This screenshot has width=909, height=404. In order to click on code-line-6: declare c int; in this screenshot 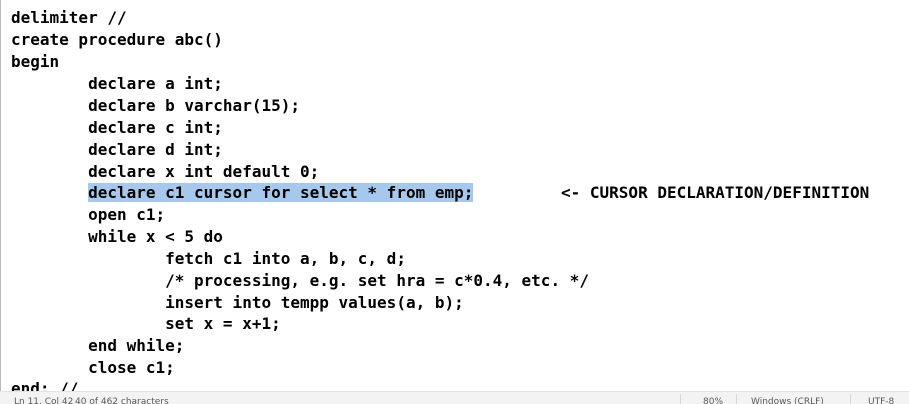, I will do `click(117, 127)`.